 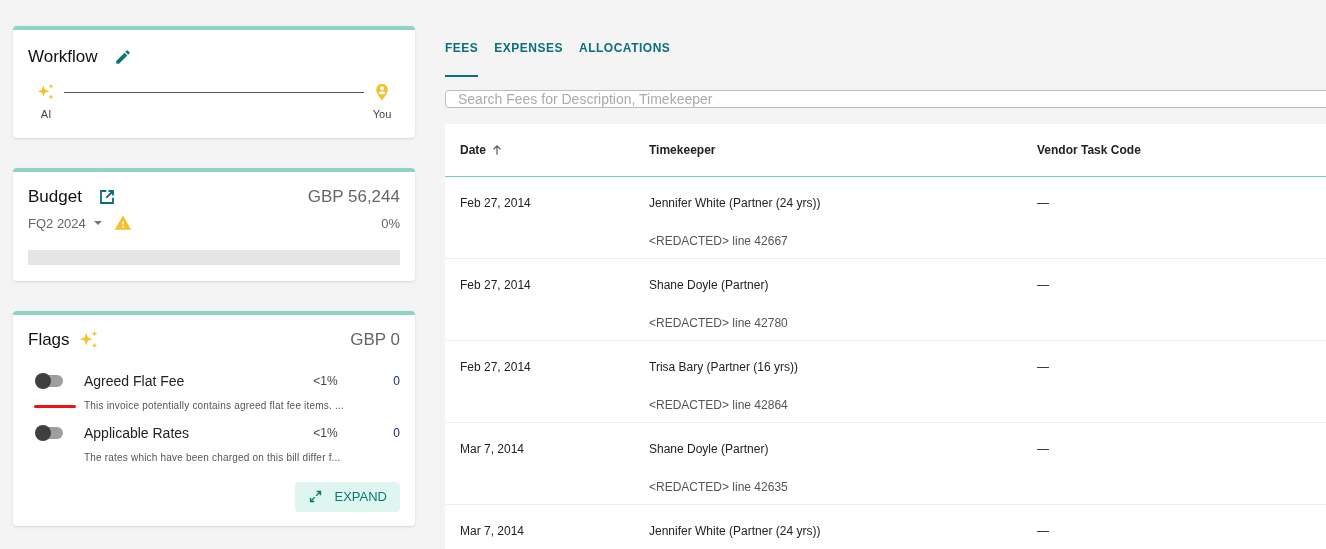 What do you see at coordinates (1089, 150) in the screenshot?
I see `column-header: Vendor Task Code` at bounding box center [1089, 150].